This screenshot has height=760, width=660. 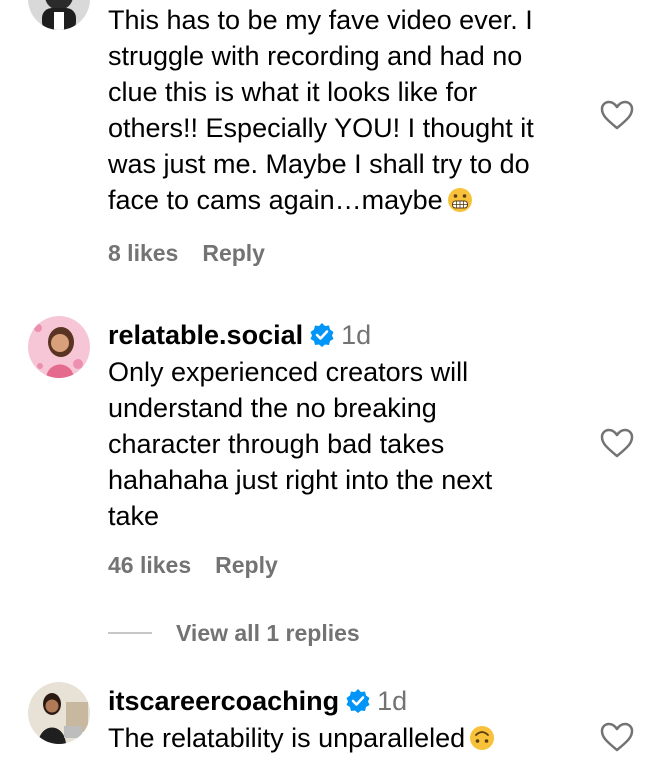 I want to click on grimacing-face-icon, so click(x=460, y=204).